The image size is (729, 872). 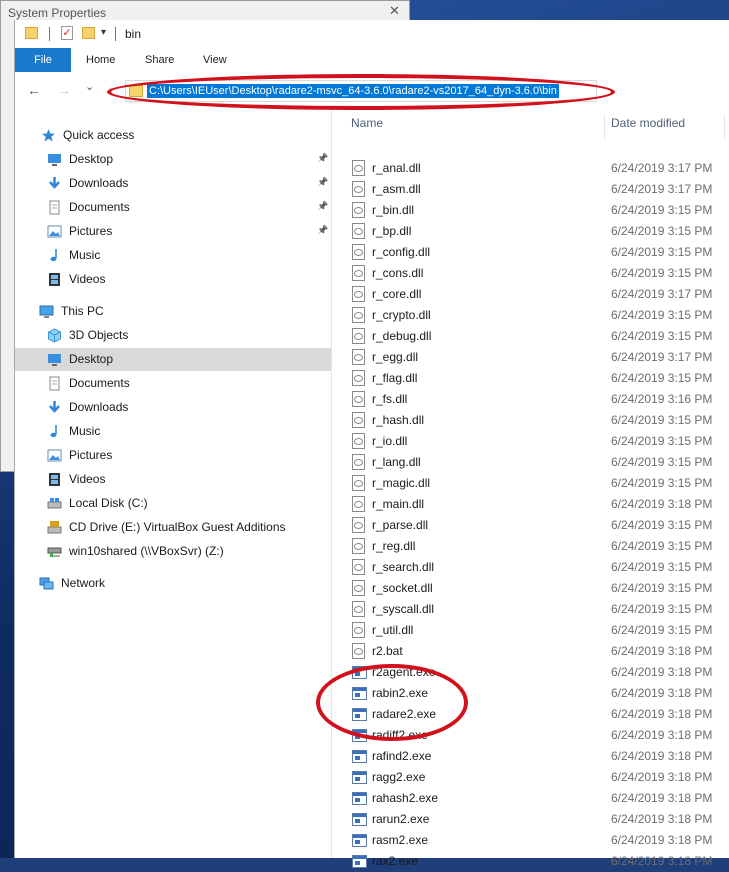 I want to click on desktop-icon, so click(x=54, y=360).